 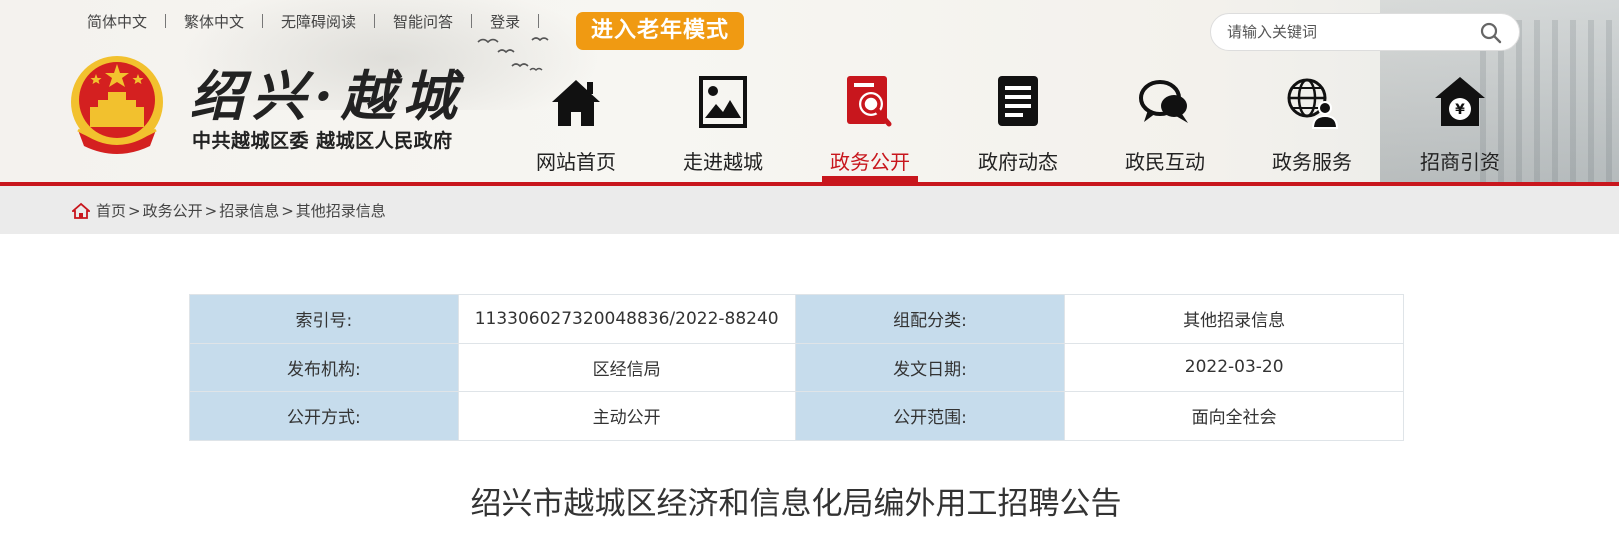 What do you see at coordinates (324, 367) in the screenshot?
I see `publisher-label: 发布机构:` at bounding box center [324, 367].